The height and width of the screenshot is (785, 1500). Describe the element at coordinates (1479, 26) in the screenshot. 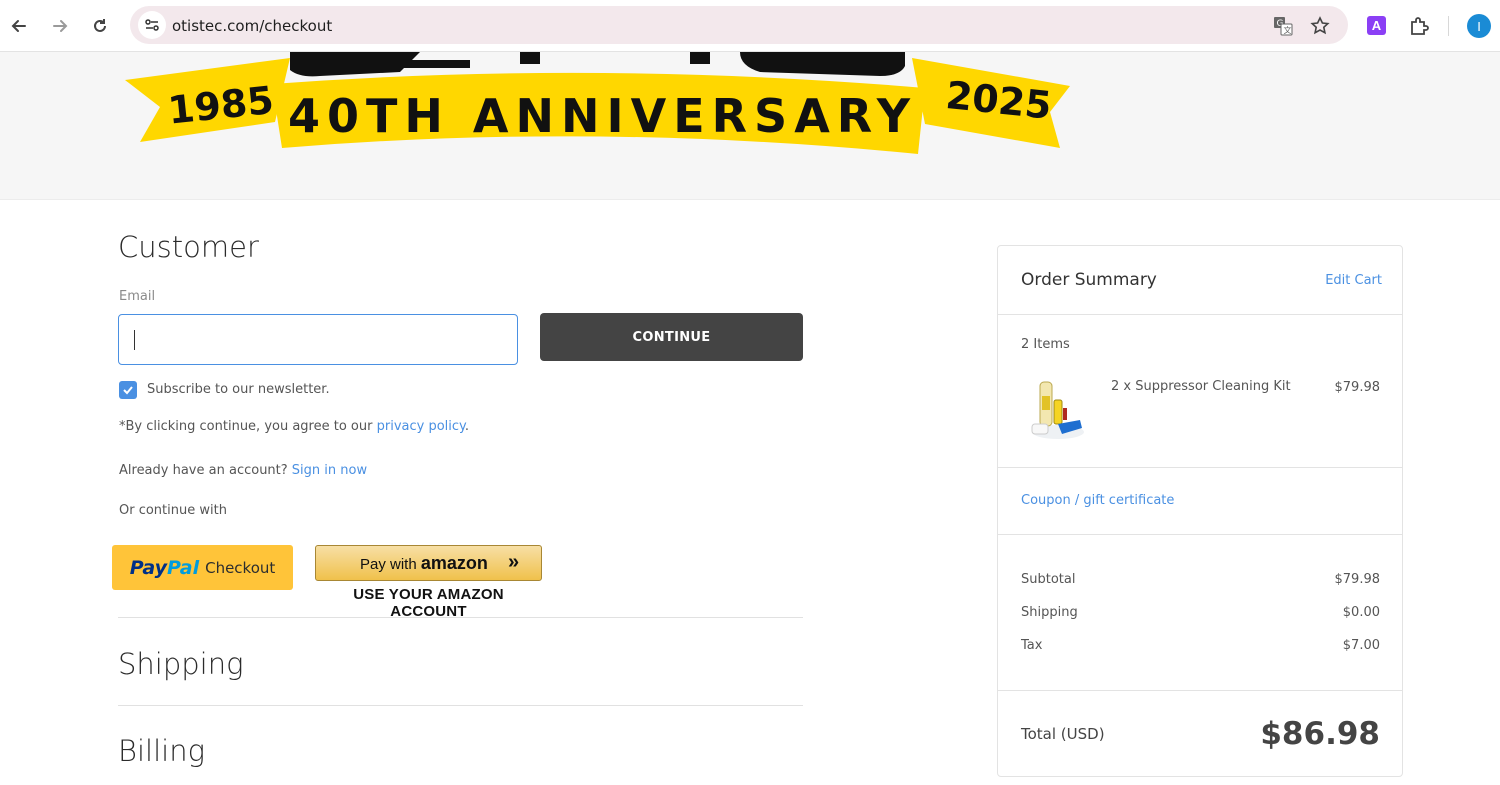

I see `profile-avatar: I` at that location.